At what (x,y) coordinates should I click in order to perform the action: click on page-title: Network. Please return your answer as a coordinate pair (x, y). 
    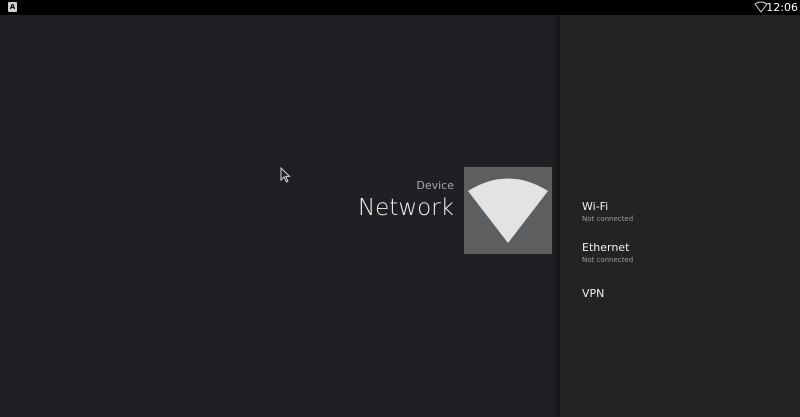
    Looking at the image, I should click on (405, 208).